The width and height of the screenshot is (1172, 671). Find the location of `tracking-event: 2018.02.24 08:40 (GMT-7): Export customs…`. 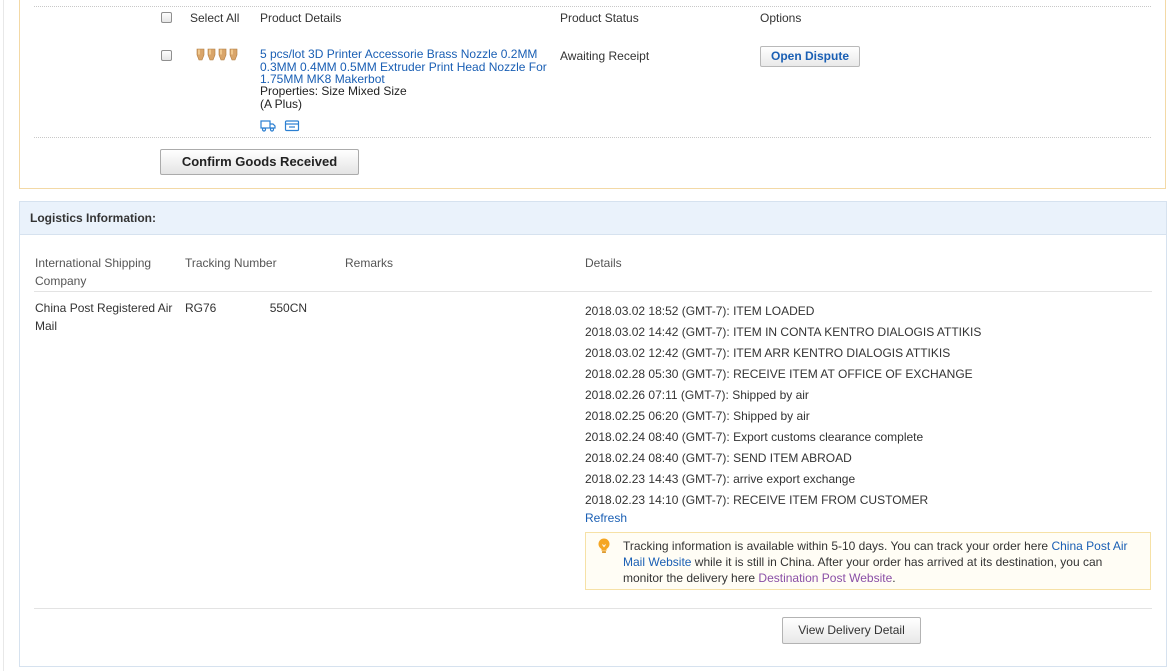

tracking-event: 2018.02.24 08:40 (GMT-7): Export customs… is located at coordinates (754, 437).